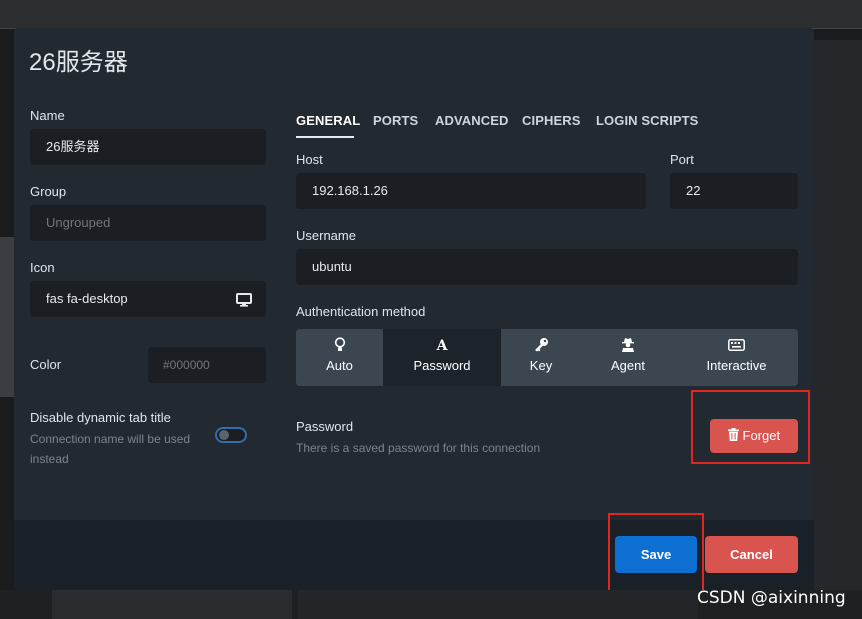  Describe the element at coordinates (46, 364) in the screenshot. I see `color-label: Color` at that location.